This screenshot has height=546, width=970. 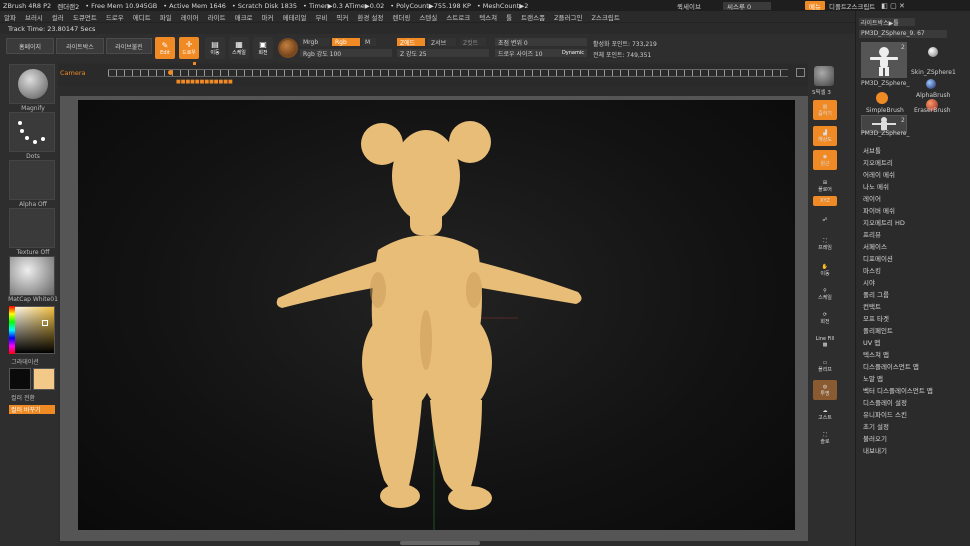 What do you see at coordinates (32, 132) in the screenshot?
I see `stroke-thumbnail` at bounding box center [32, 132].